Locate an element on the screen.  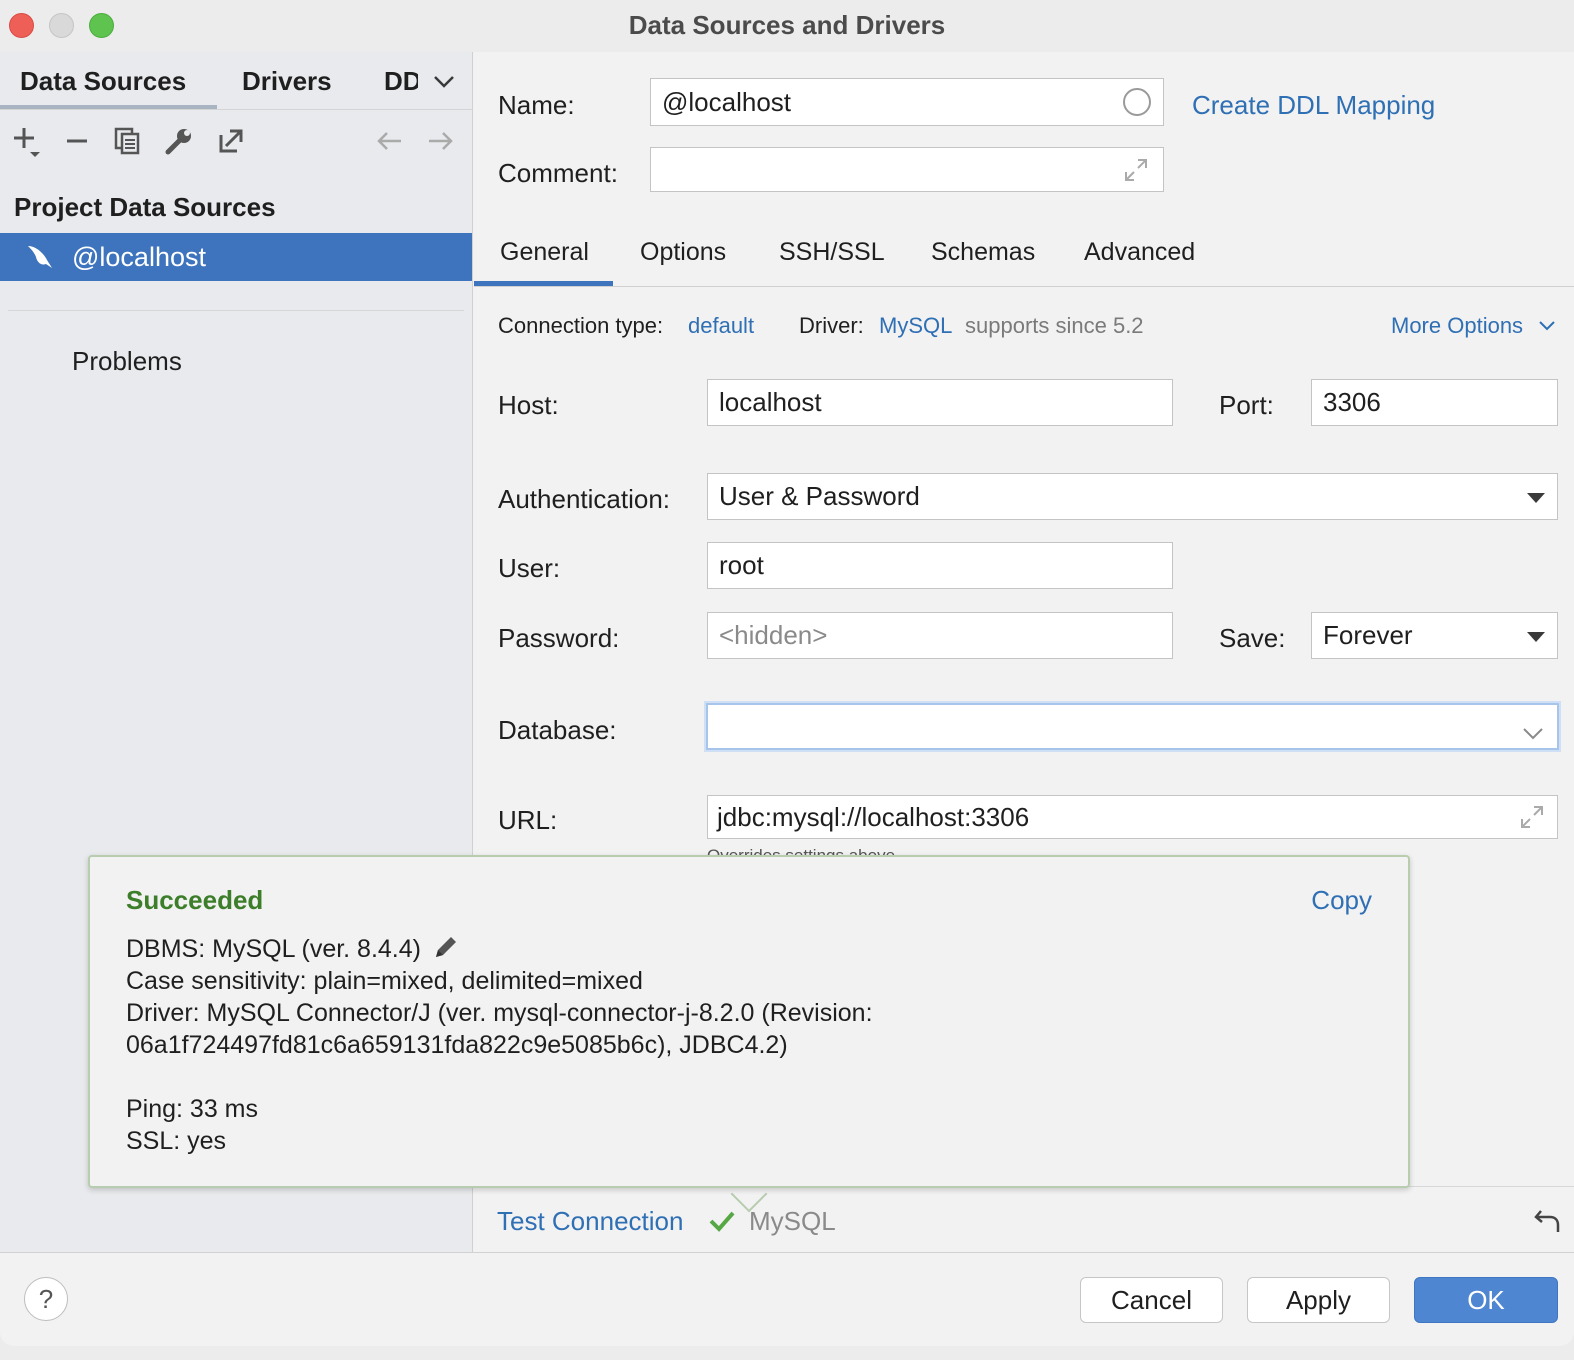
title-bar: Data Sources and Drivers is located at coordinates (787, 26).